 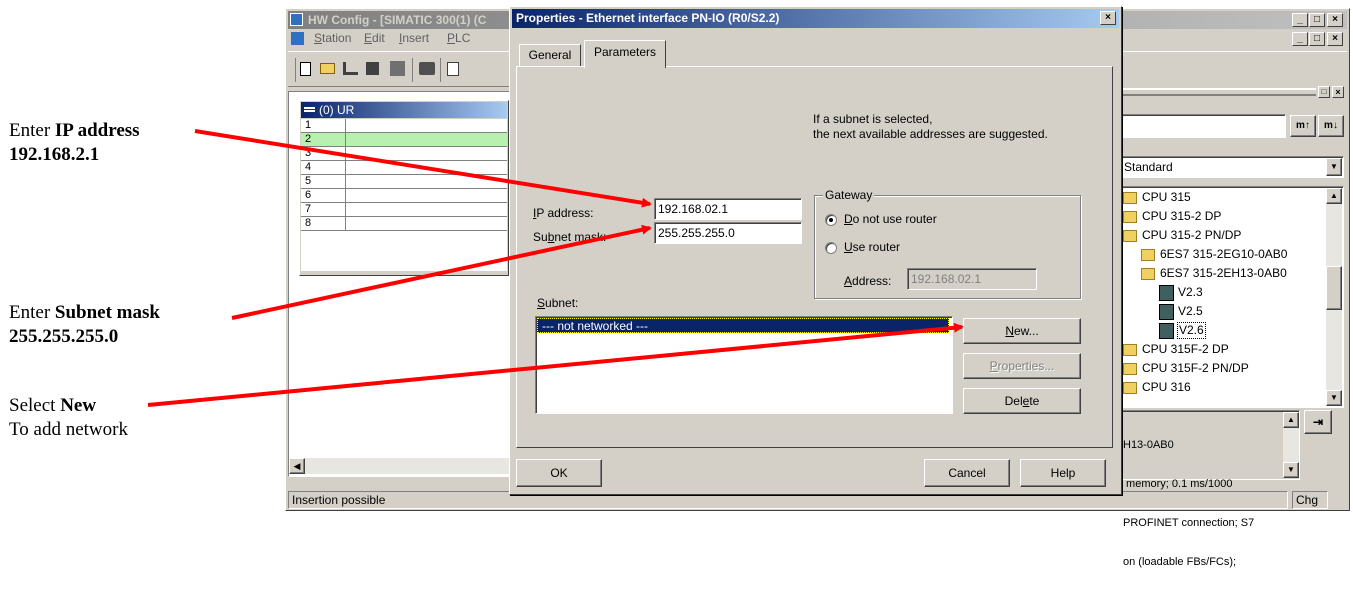 I want to click on tab-parameters: Parameters, so click(x=625, y=54).